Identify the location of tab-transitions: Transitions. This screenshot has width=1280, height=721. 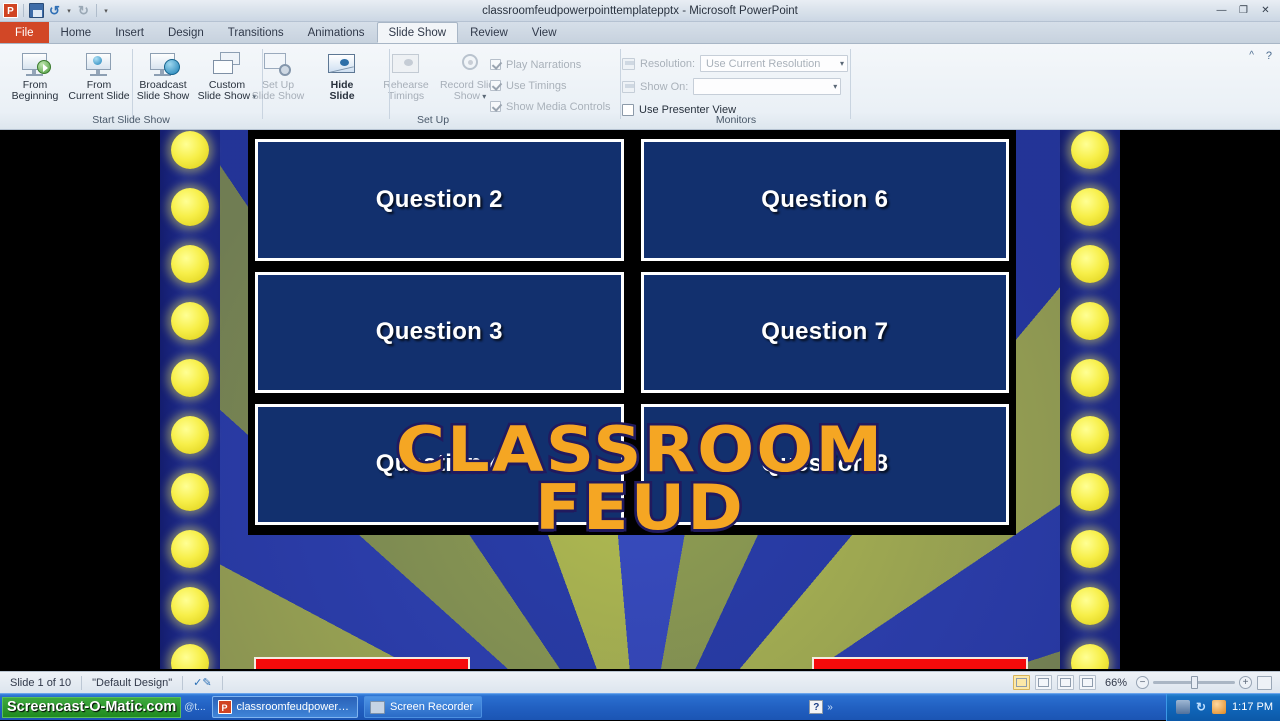
(256, 32).